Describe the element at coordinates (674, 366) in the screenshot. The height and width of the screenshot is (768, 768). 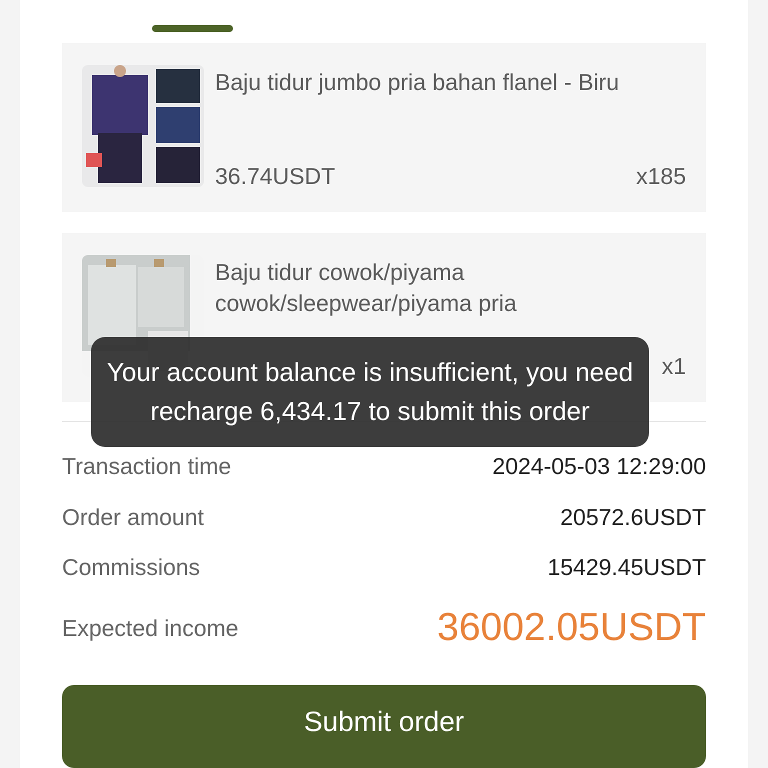
I see `product-quantity: x1` at that location.